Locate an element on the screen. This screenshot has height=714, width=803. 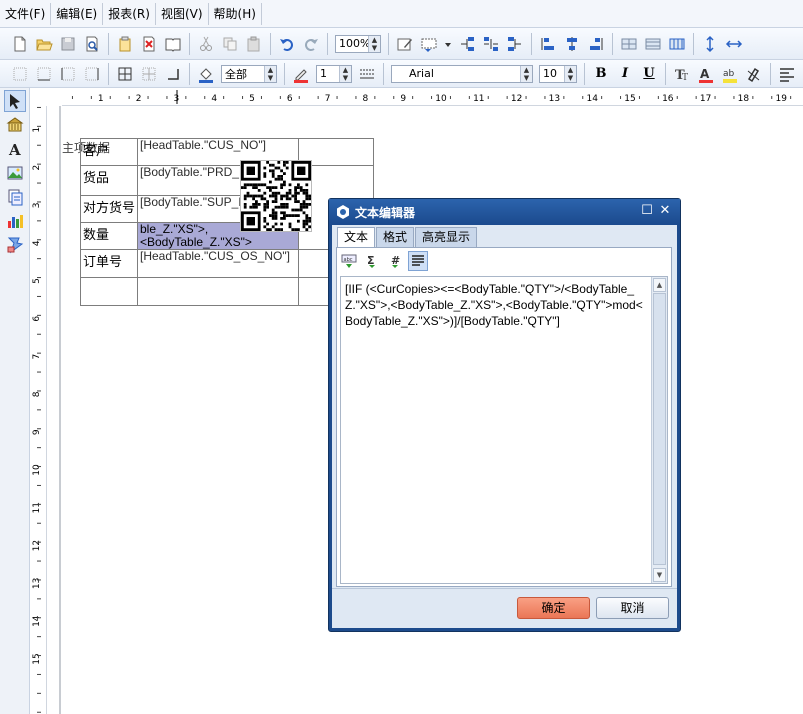
spin-icon: ▲ ▼ is located at coordinates (570, 73).